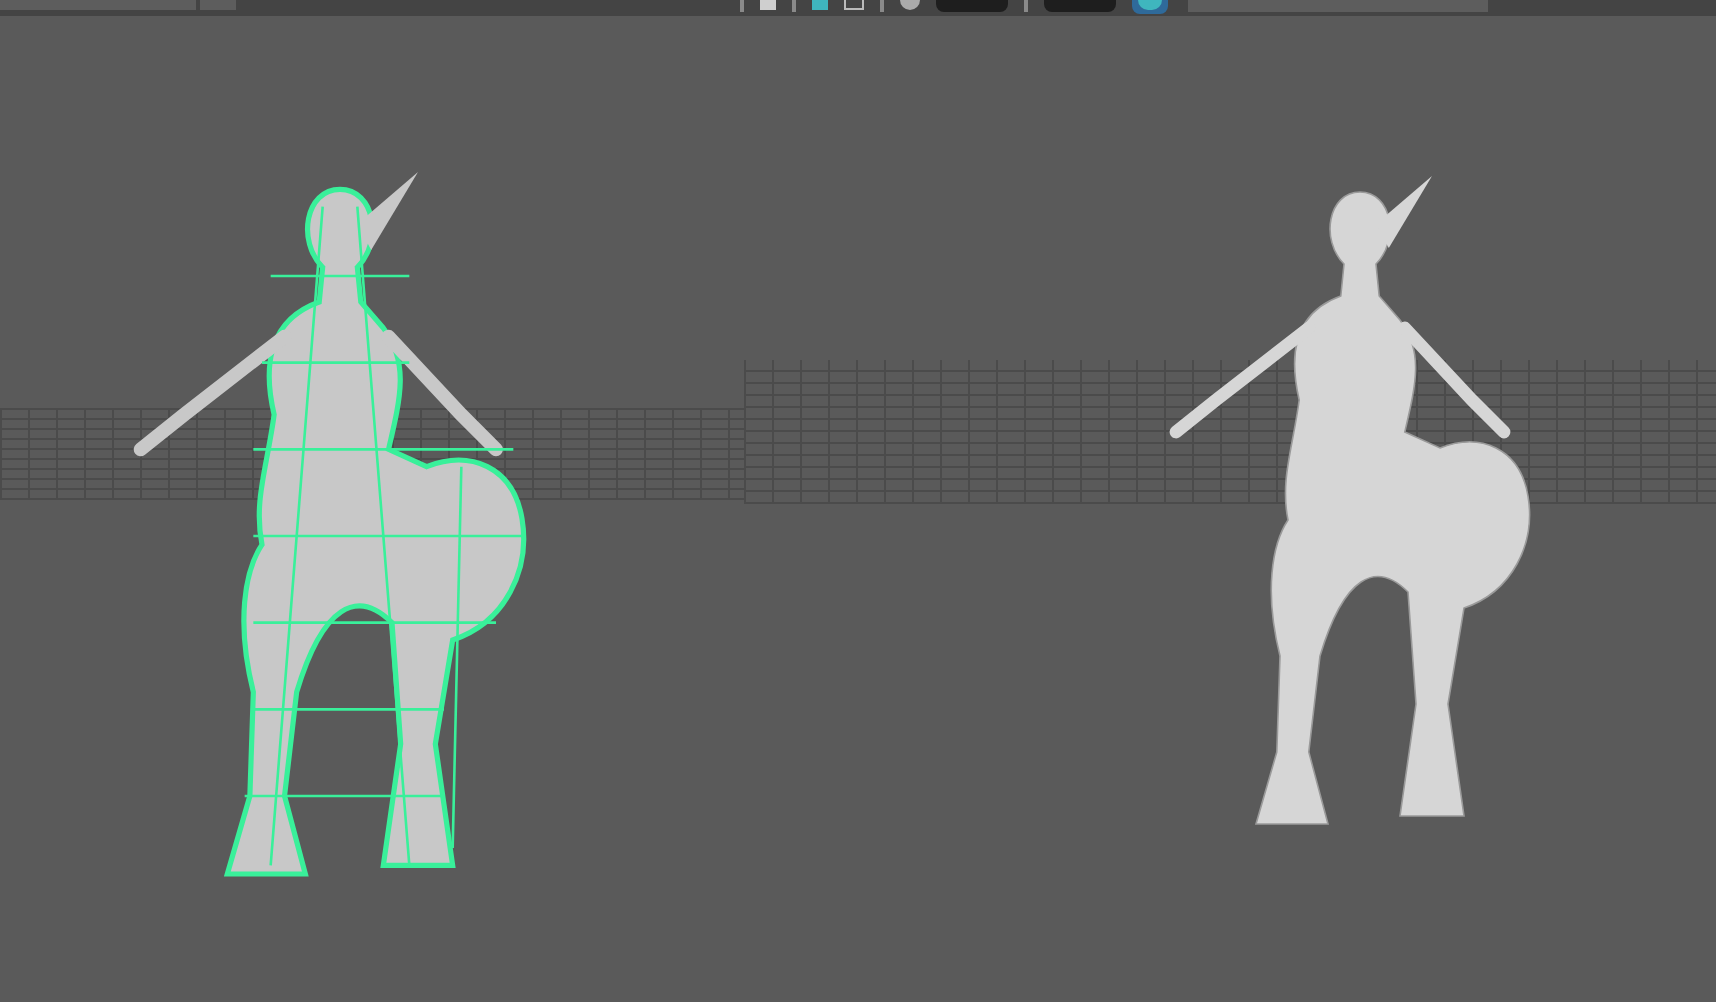 Image resolution: width=1716 pixels, height=1002 pixels. Describe the element at coordinates (218, 5) in the screenshot. I see `toolbar-button` at that location.